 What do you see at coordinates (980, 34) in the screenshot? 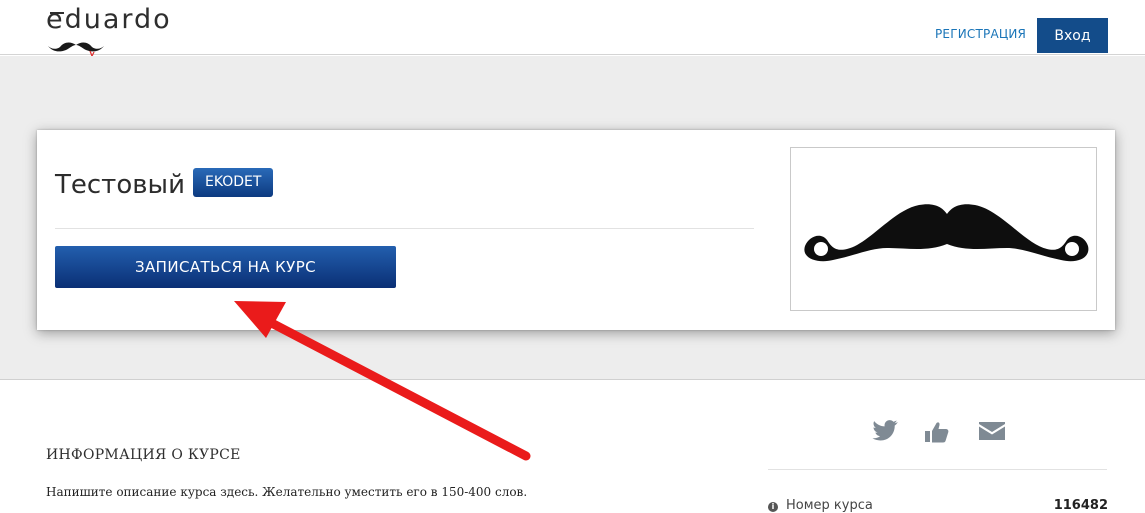
I see `register-link: РЕГИСТРАЦИЯ` at bounding box center [980, 34].